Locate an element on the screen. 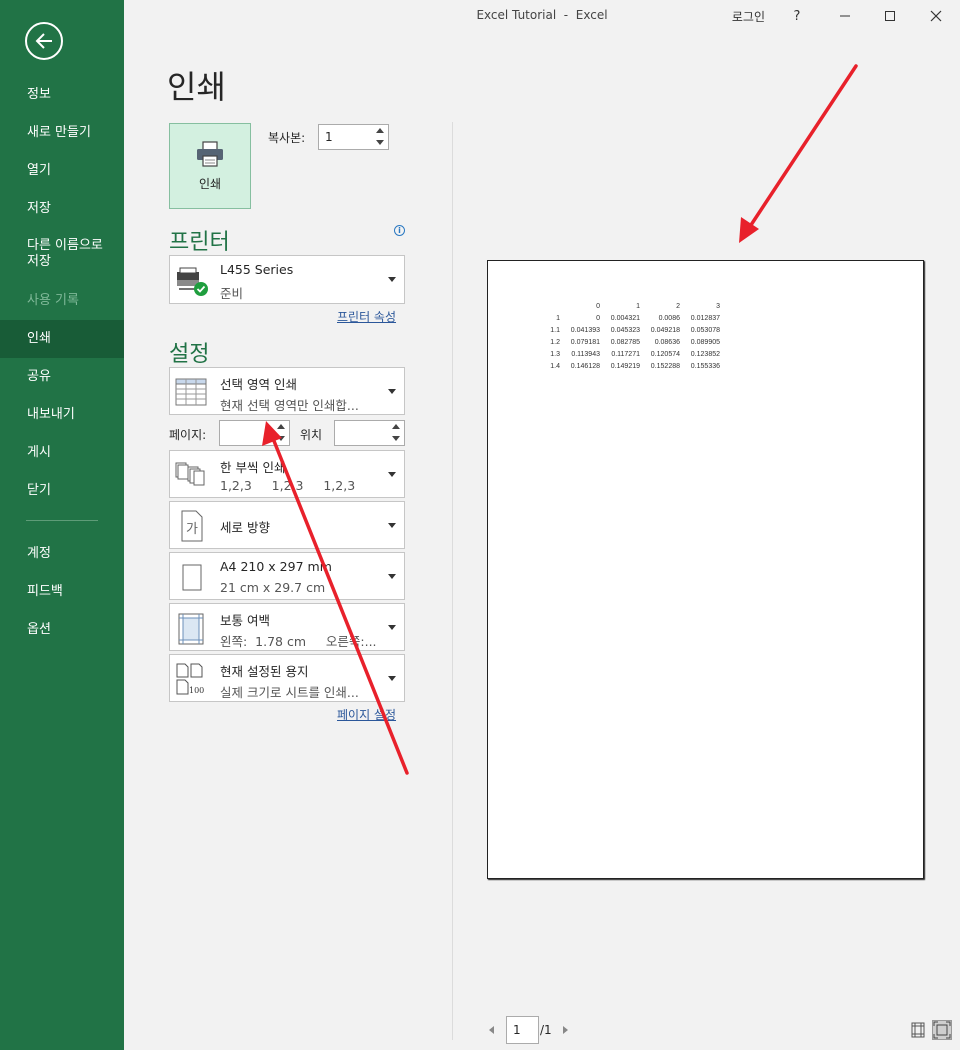  table-cell: 0.082785 is located at coordinates (625, 342).